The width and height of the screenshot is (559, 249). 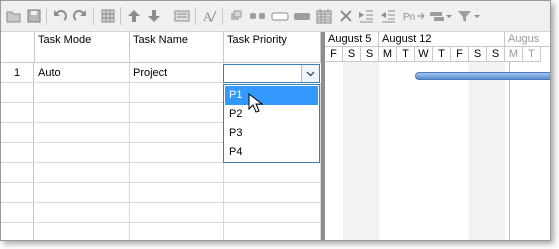 What do you see at coordinates (324, 16) in the screenshot?
I see `calendar-icon` at bounding box center [324, 16].